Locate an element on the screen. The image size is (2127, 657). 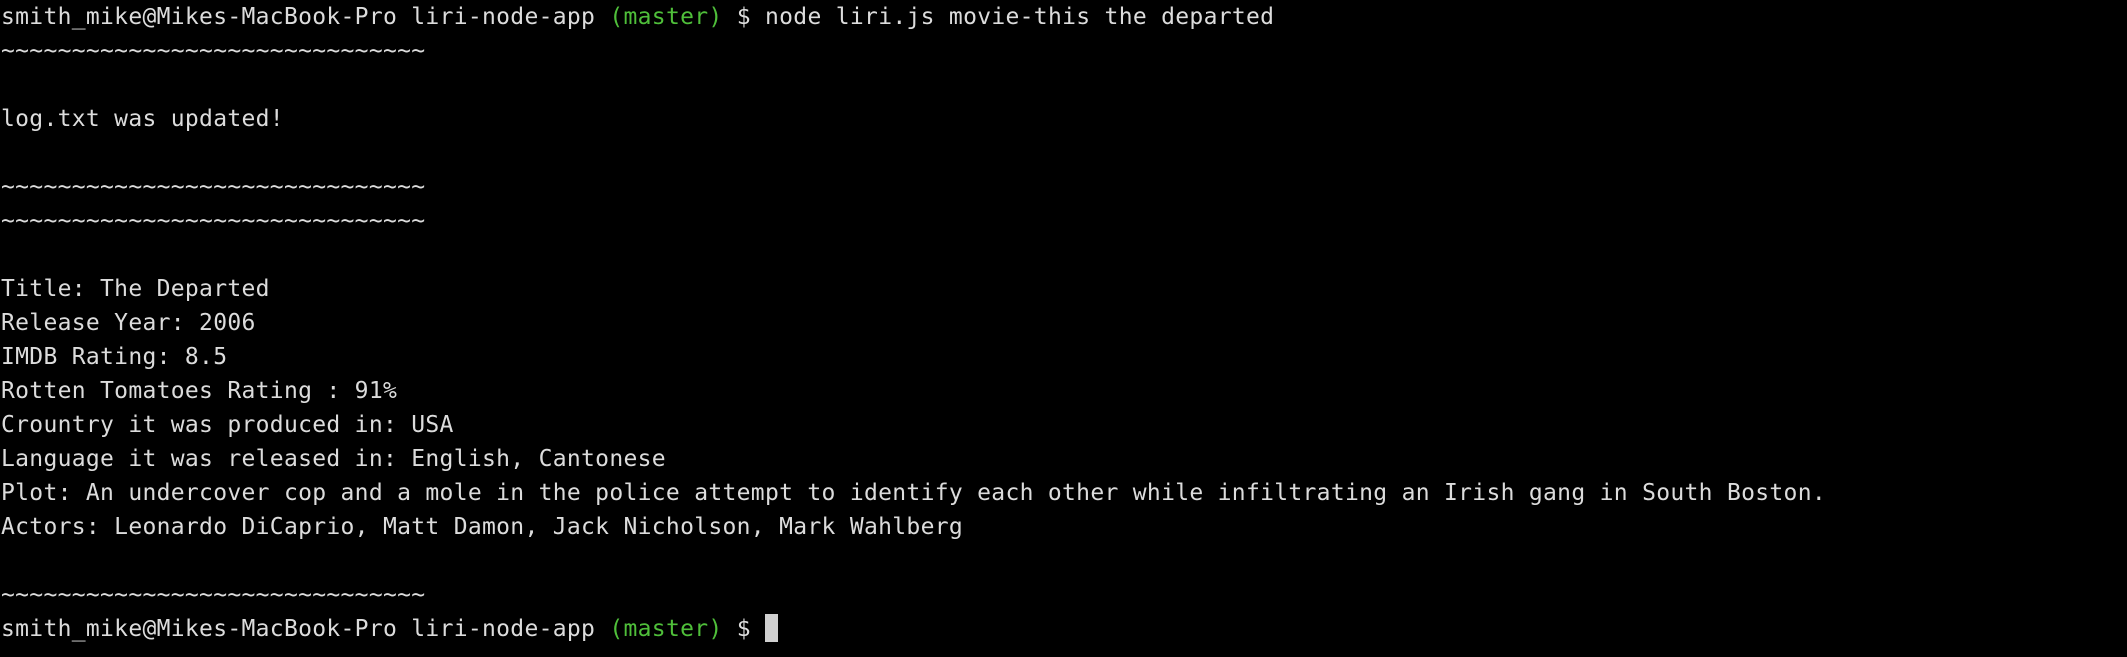
movie-release-year: Release Year: 2006 is located at coordinates (128, 323).